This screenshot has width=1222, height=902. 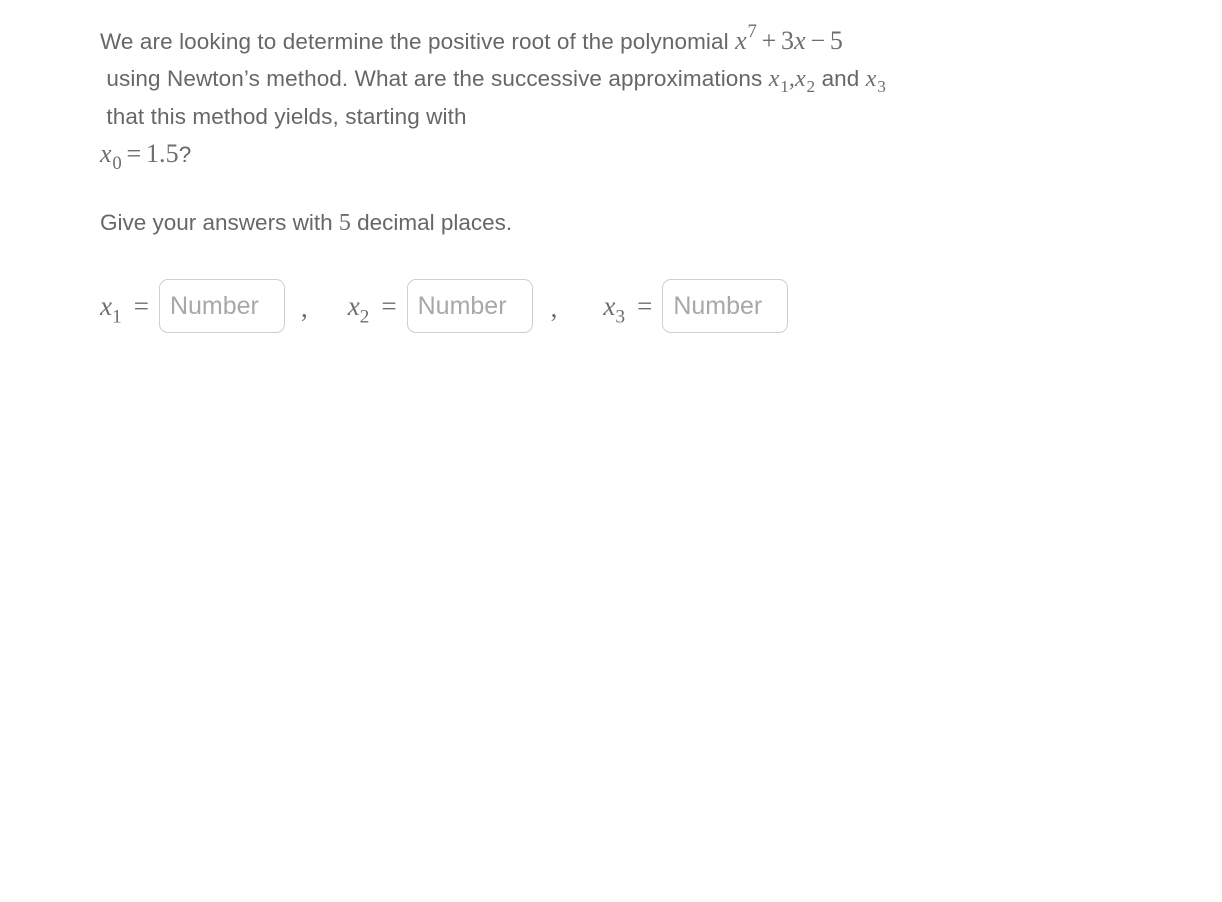 I want to click on polynomial-coefficient: 3, so click(x=788, y=40).